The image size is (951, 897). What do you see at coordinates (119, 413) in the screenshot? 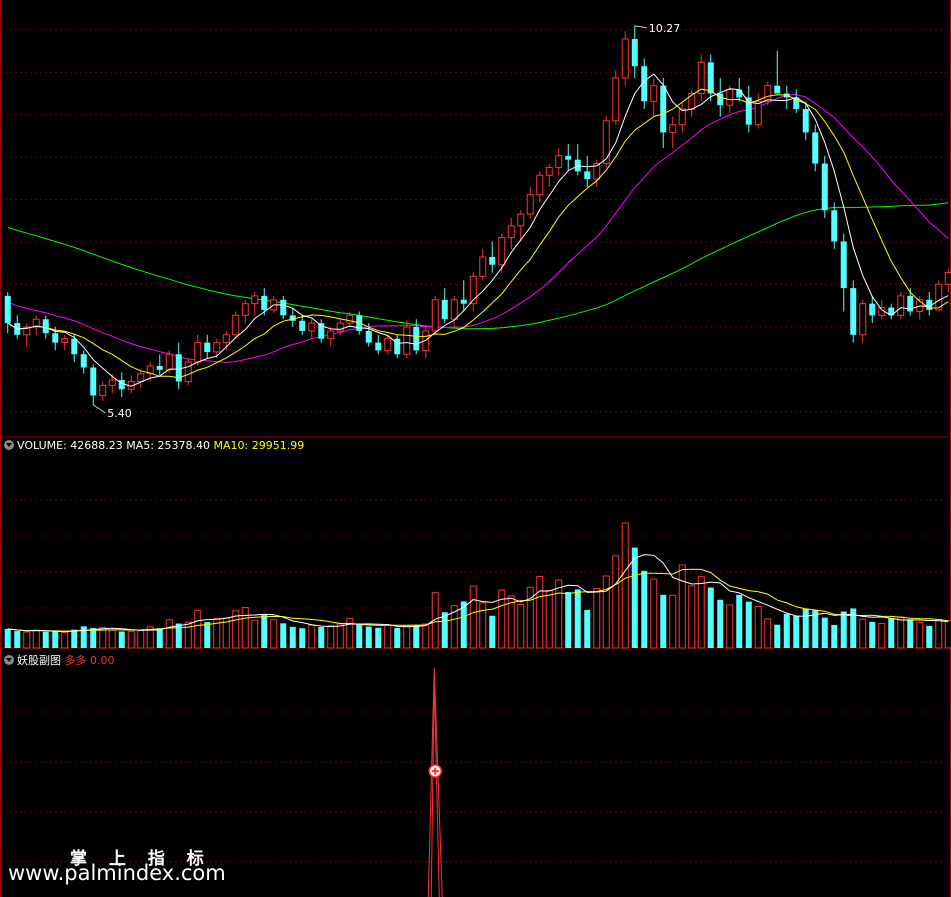
I see `low-price-label: 5.40` at bounding box center [119, 413].